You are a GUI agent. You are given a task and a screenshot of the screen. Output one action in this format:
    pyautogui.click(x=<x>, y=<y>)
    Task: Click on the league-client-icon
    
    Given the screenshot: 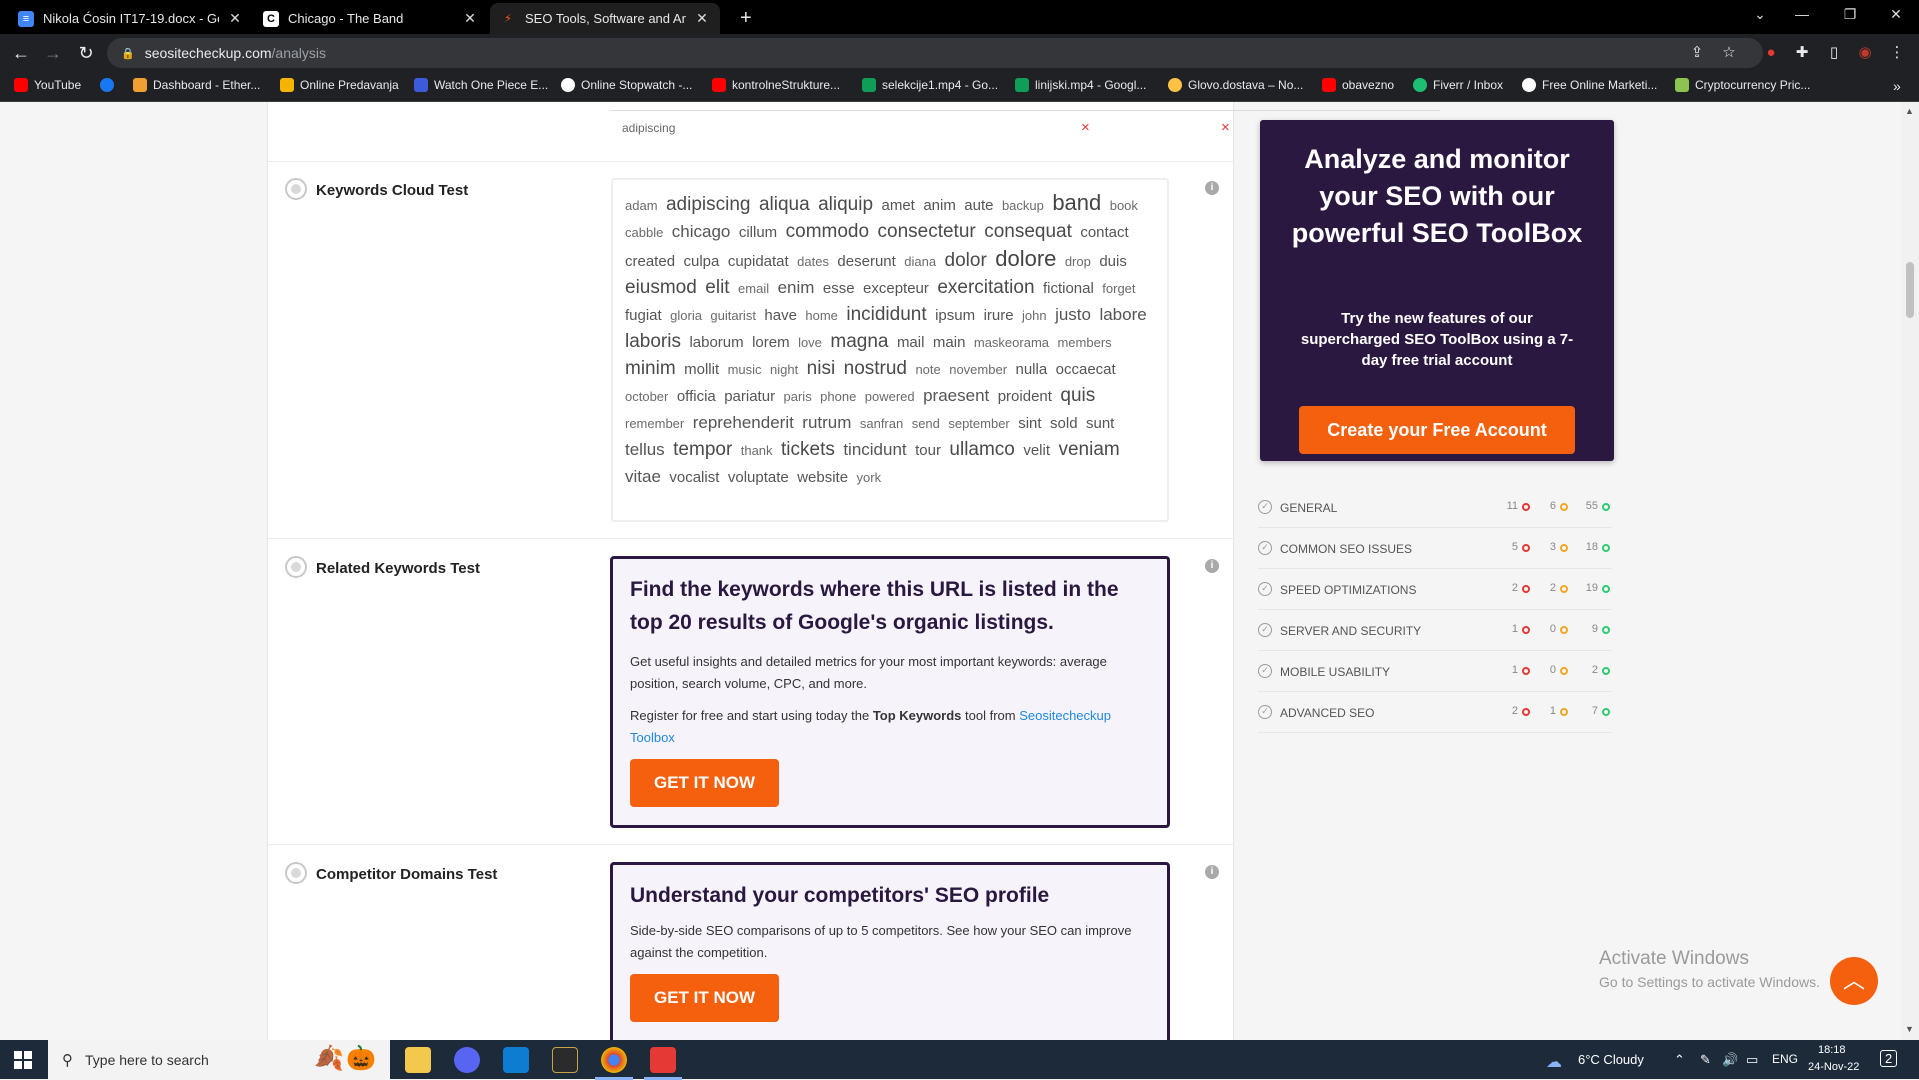 What is the action you would take?
    pyautogui.click(x=565, y=1060)
    